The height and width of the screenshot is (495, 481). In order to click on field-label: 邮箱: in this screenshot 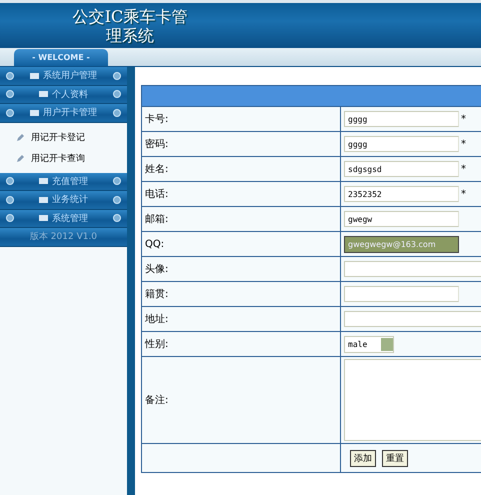, I will do `click(241, 219)`.